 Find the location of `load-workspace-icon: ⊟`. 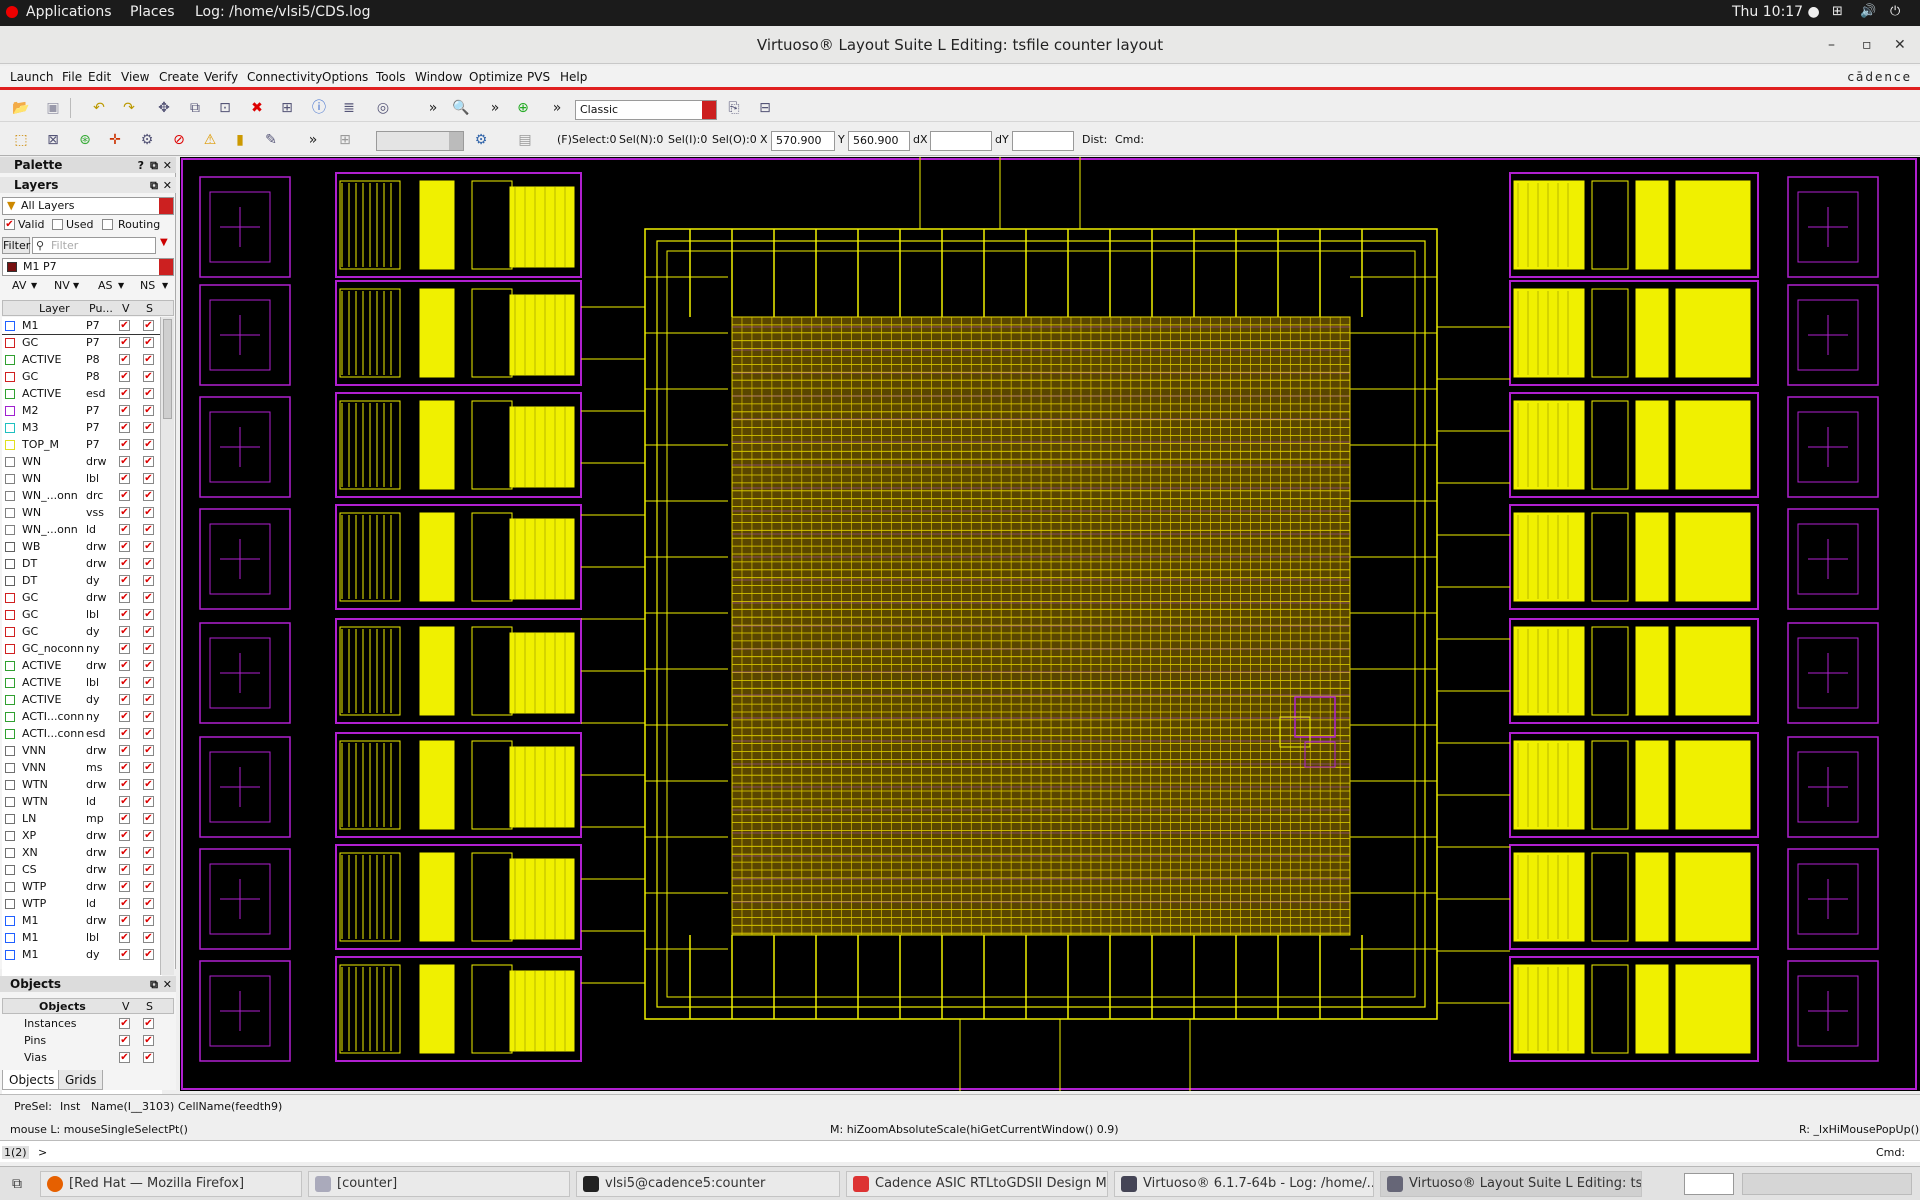

load-workspace-icon: ⊟ is located at coordinates (765, 108).